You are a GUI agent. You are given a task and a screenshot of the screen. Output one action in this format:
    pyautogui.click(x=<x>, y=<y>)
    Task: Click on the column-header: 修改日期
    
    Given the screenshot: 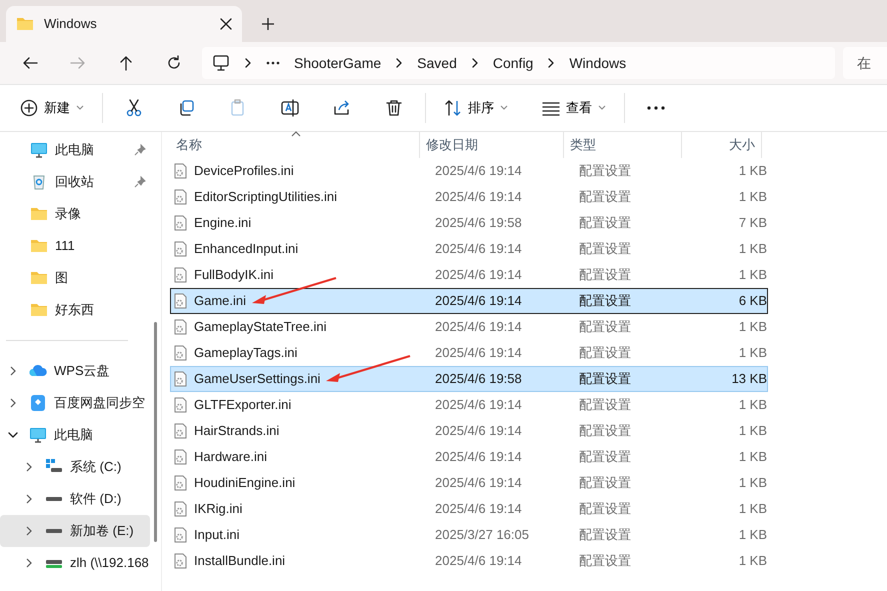 What is the action you would take?
    pyautogui.click(x=492, y=145)
    